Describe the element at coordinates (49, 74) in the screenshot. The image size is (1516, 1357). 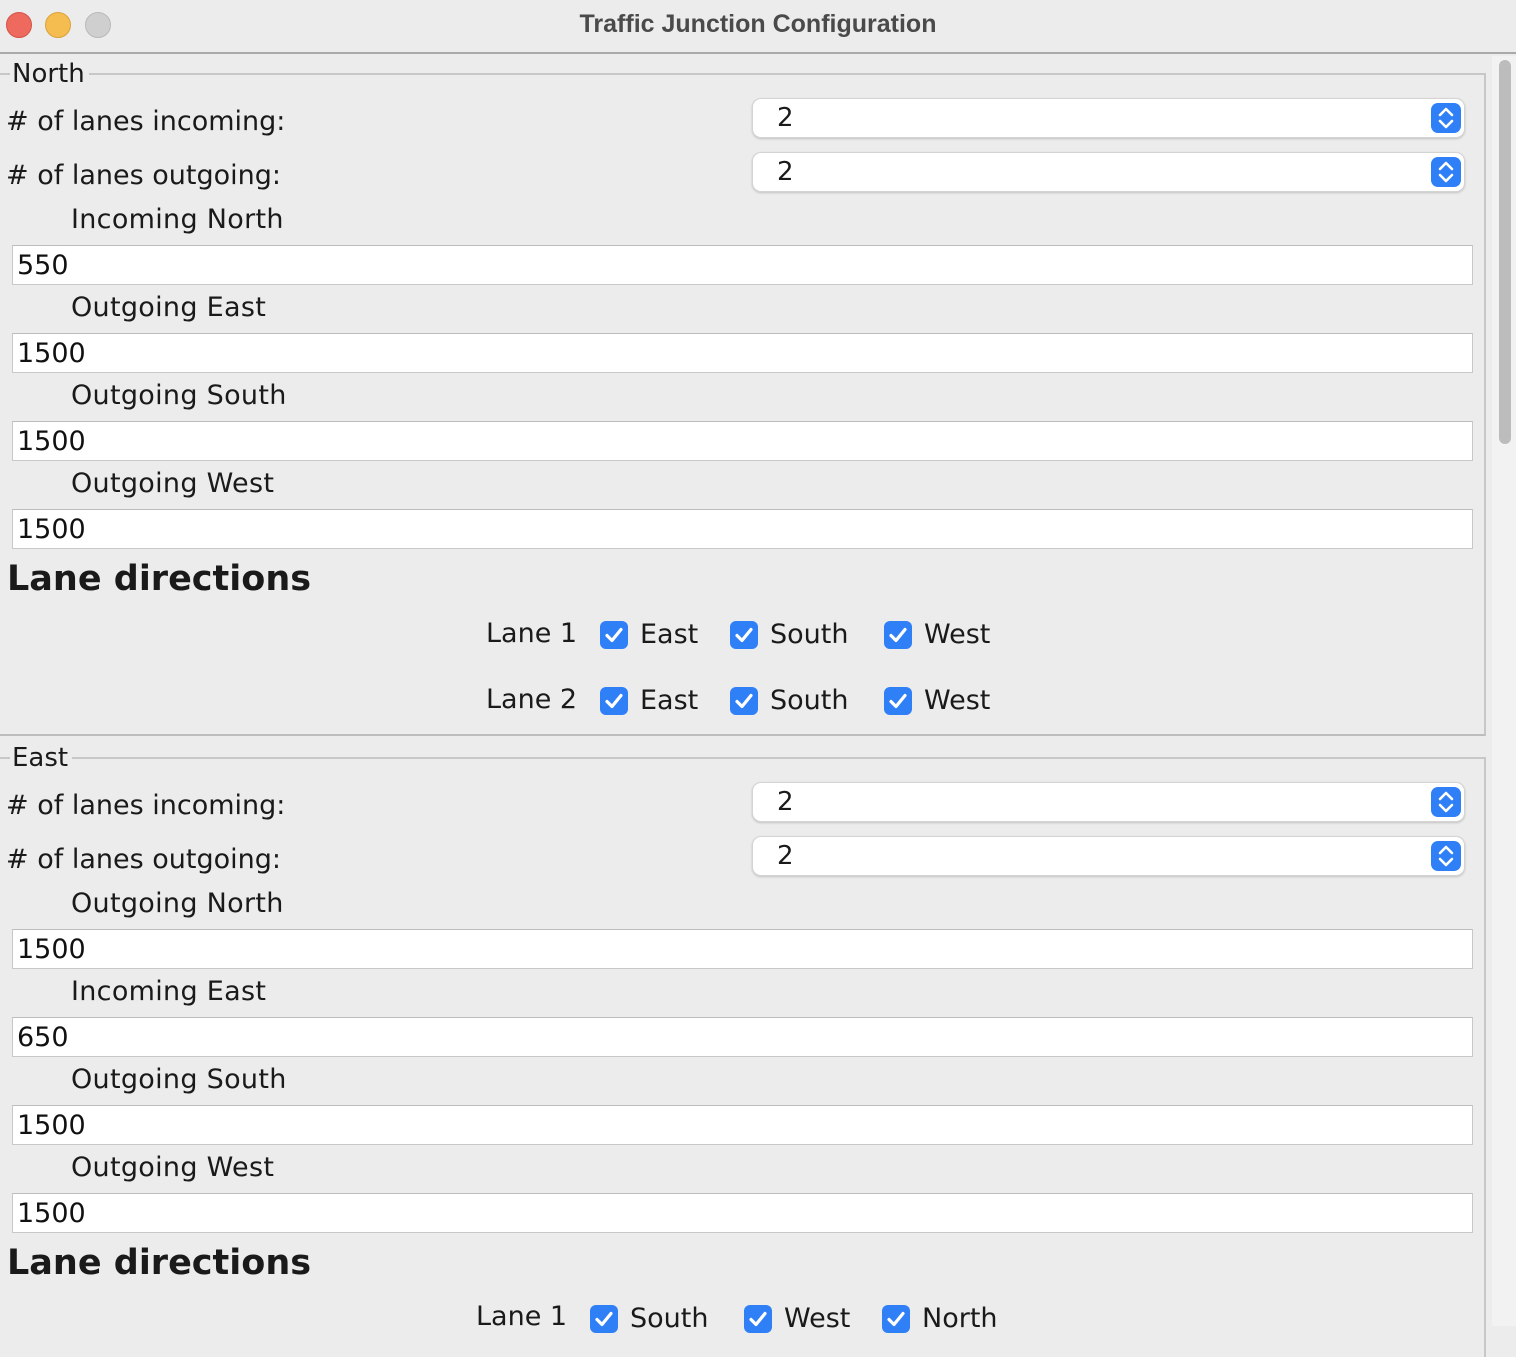
I see `panel-title: North` at that location.